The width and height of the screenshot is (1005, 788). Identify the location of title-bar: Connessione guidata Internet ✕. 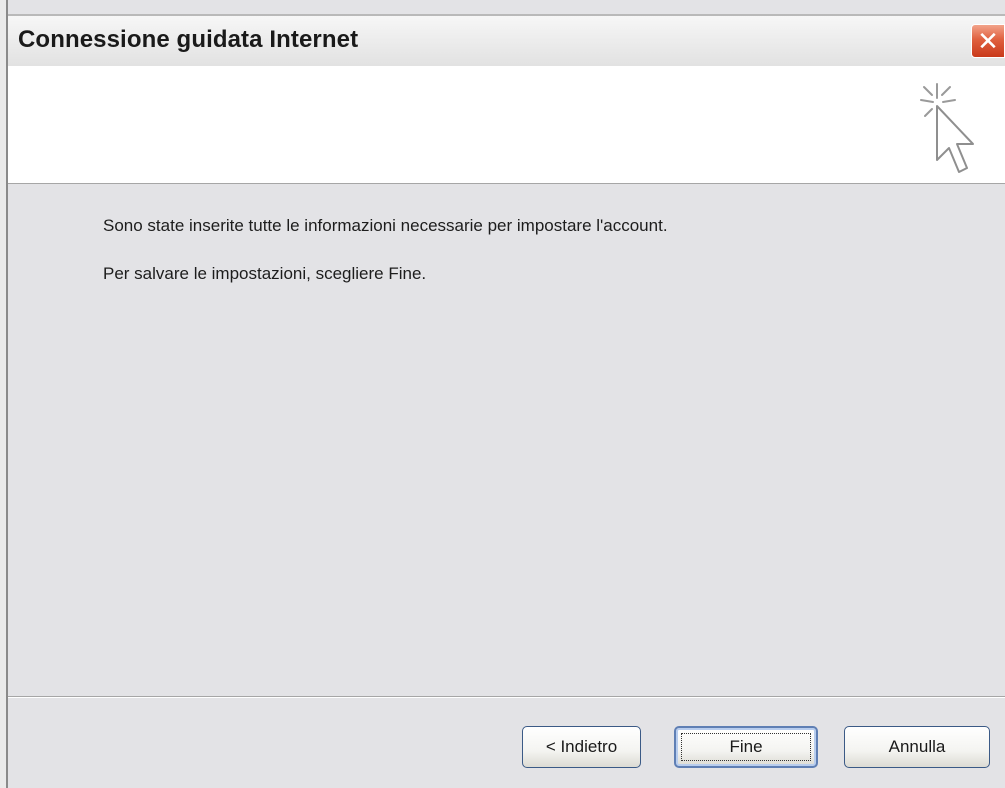
(506, 40).